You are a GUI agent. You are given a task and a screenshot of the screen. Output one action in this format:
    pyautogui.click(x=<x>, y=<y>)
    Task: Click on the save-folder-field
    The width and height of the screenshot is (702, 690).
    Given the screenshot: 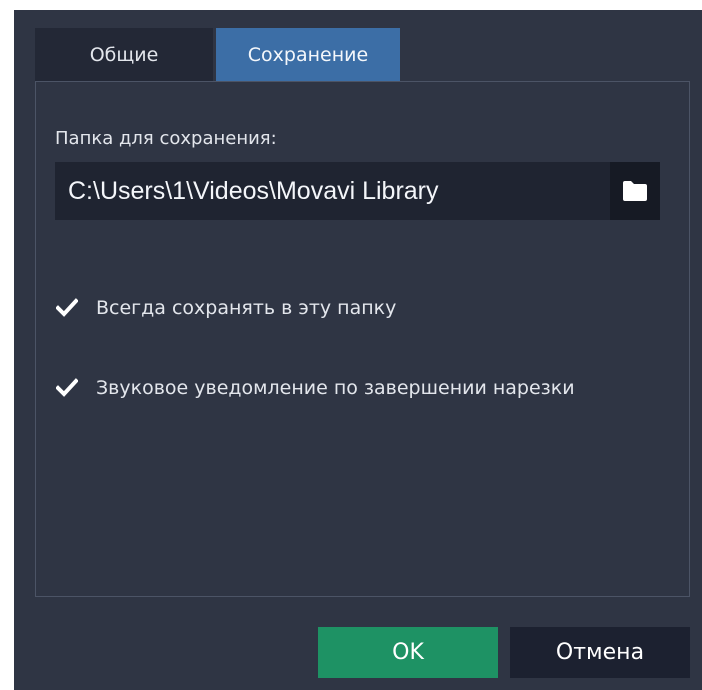 What is the action you would take?
    pyautogui.click(x=332, y=191)
    